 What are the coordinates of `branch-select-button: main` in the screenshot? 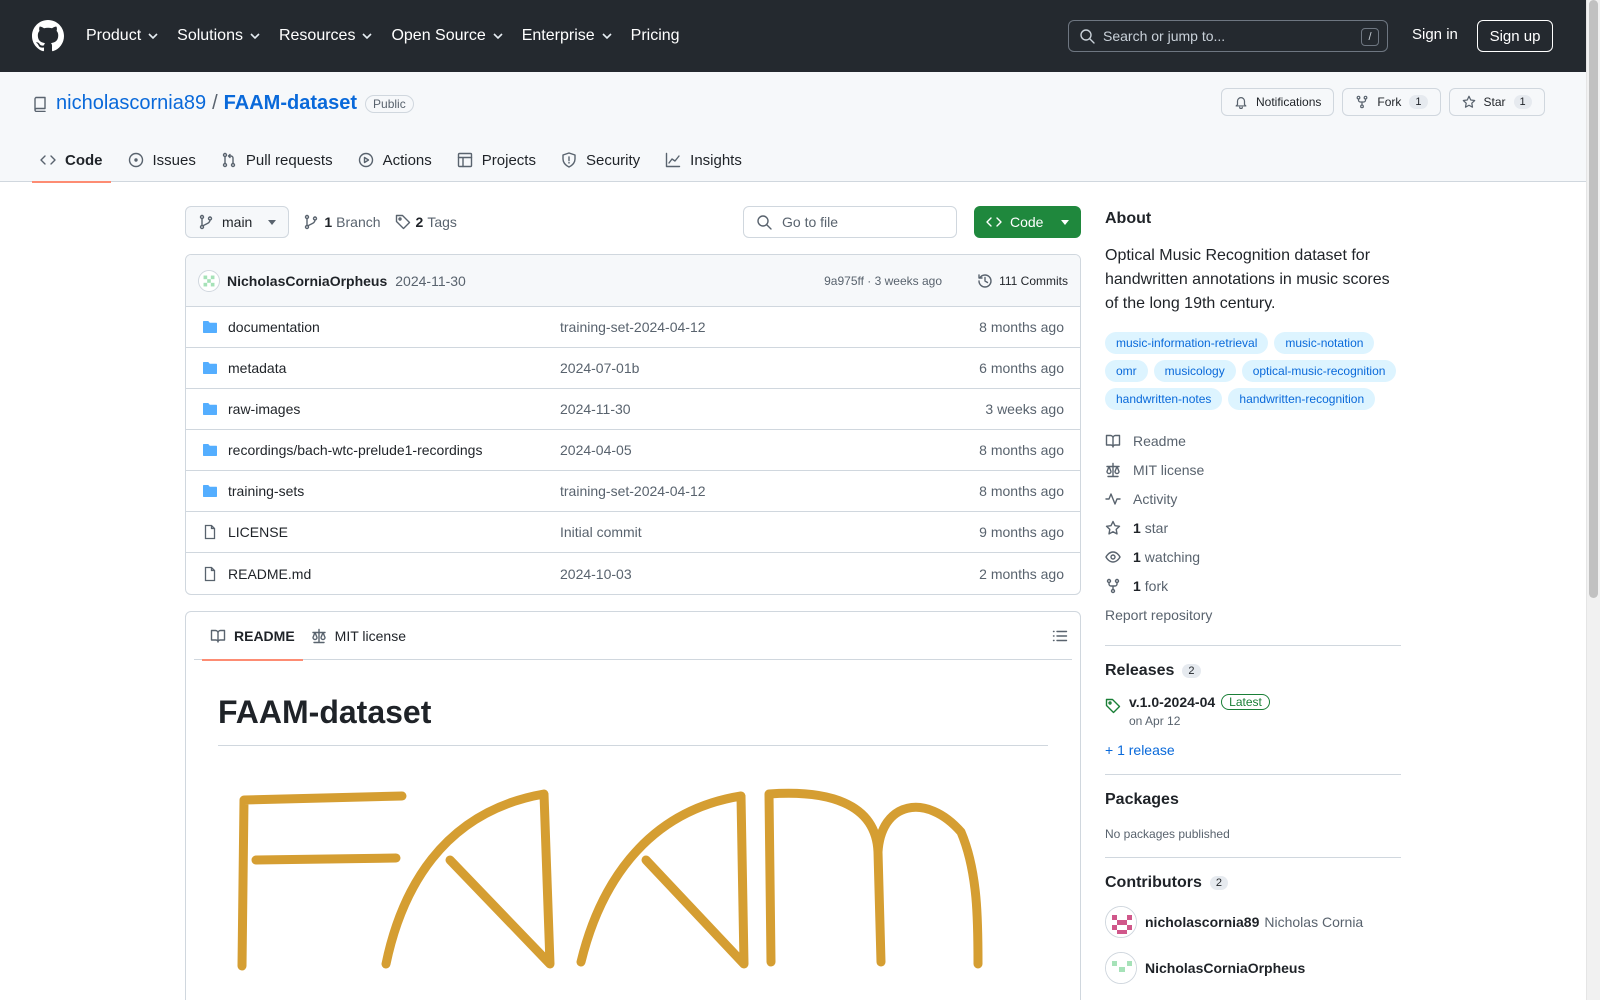 It's located at (237, 222).